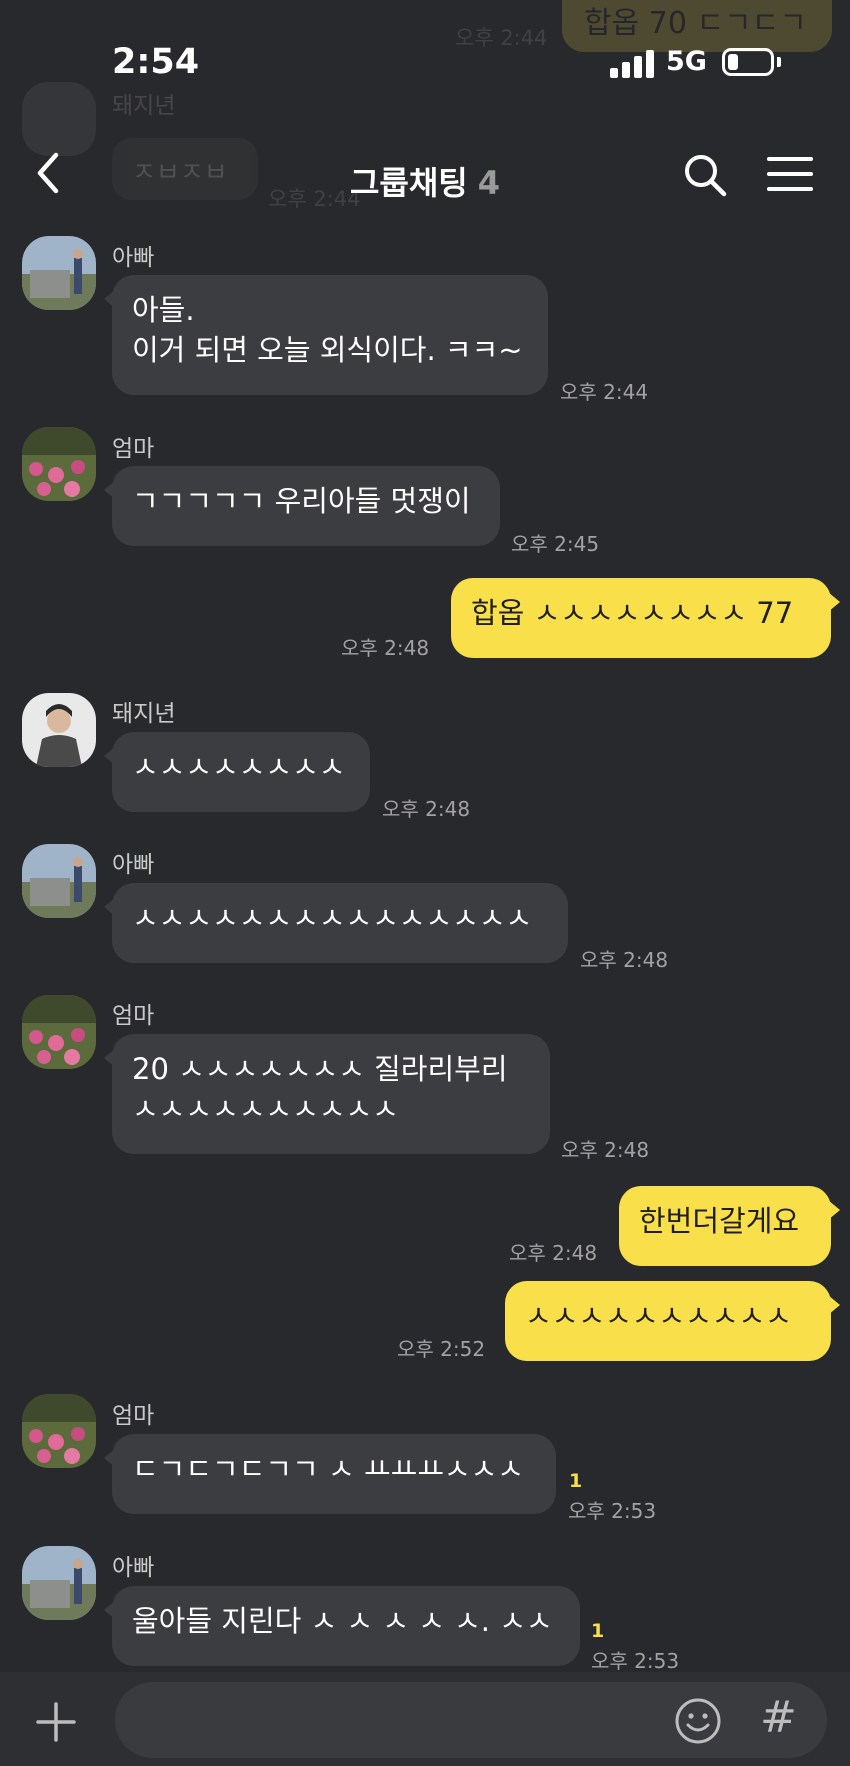  Describe the element at coordinates (237, 772) in the screenshot. I see `message-bubble: ㅅㅅㅅㅅㅅㅅㅅㅅ` at that location.